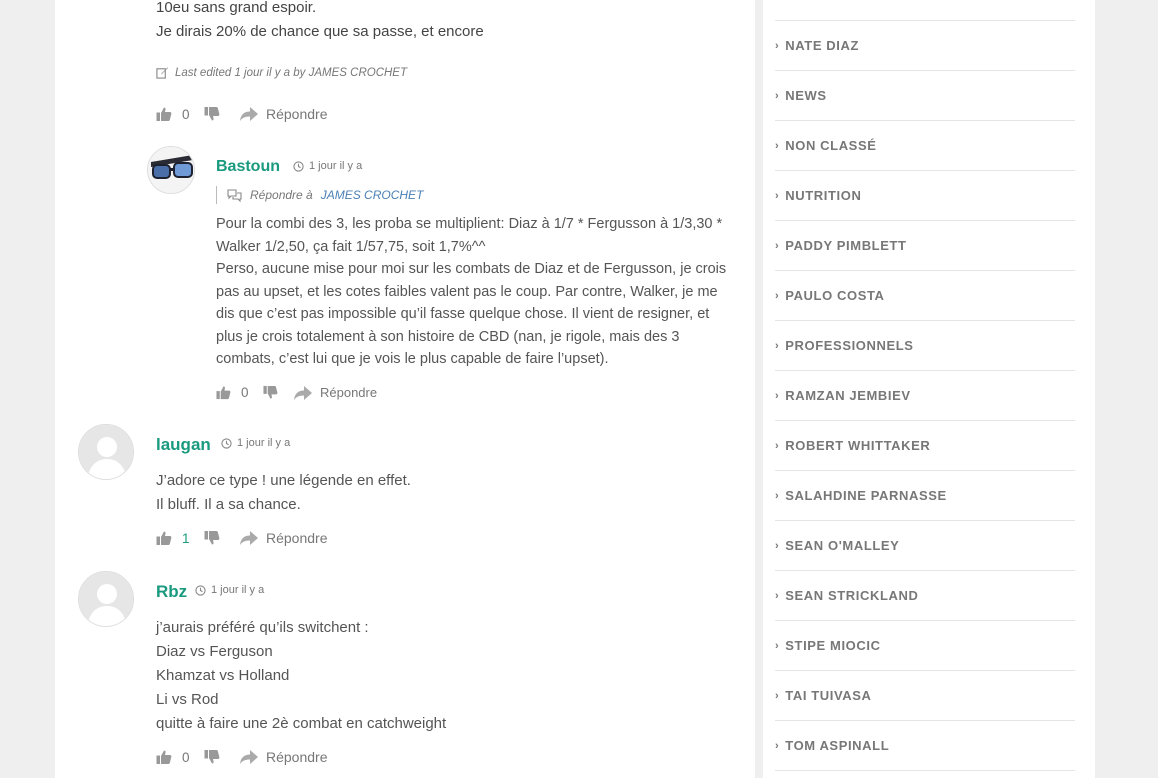 The image size is (1158, 778). Describe the element at coordinates (925, 46) in the screenshot. I see `category-item: › NATE DIAZ` at that location.